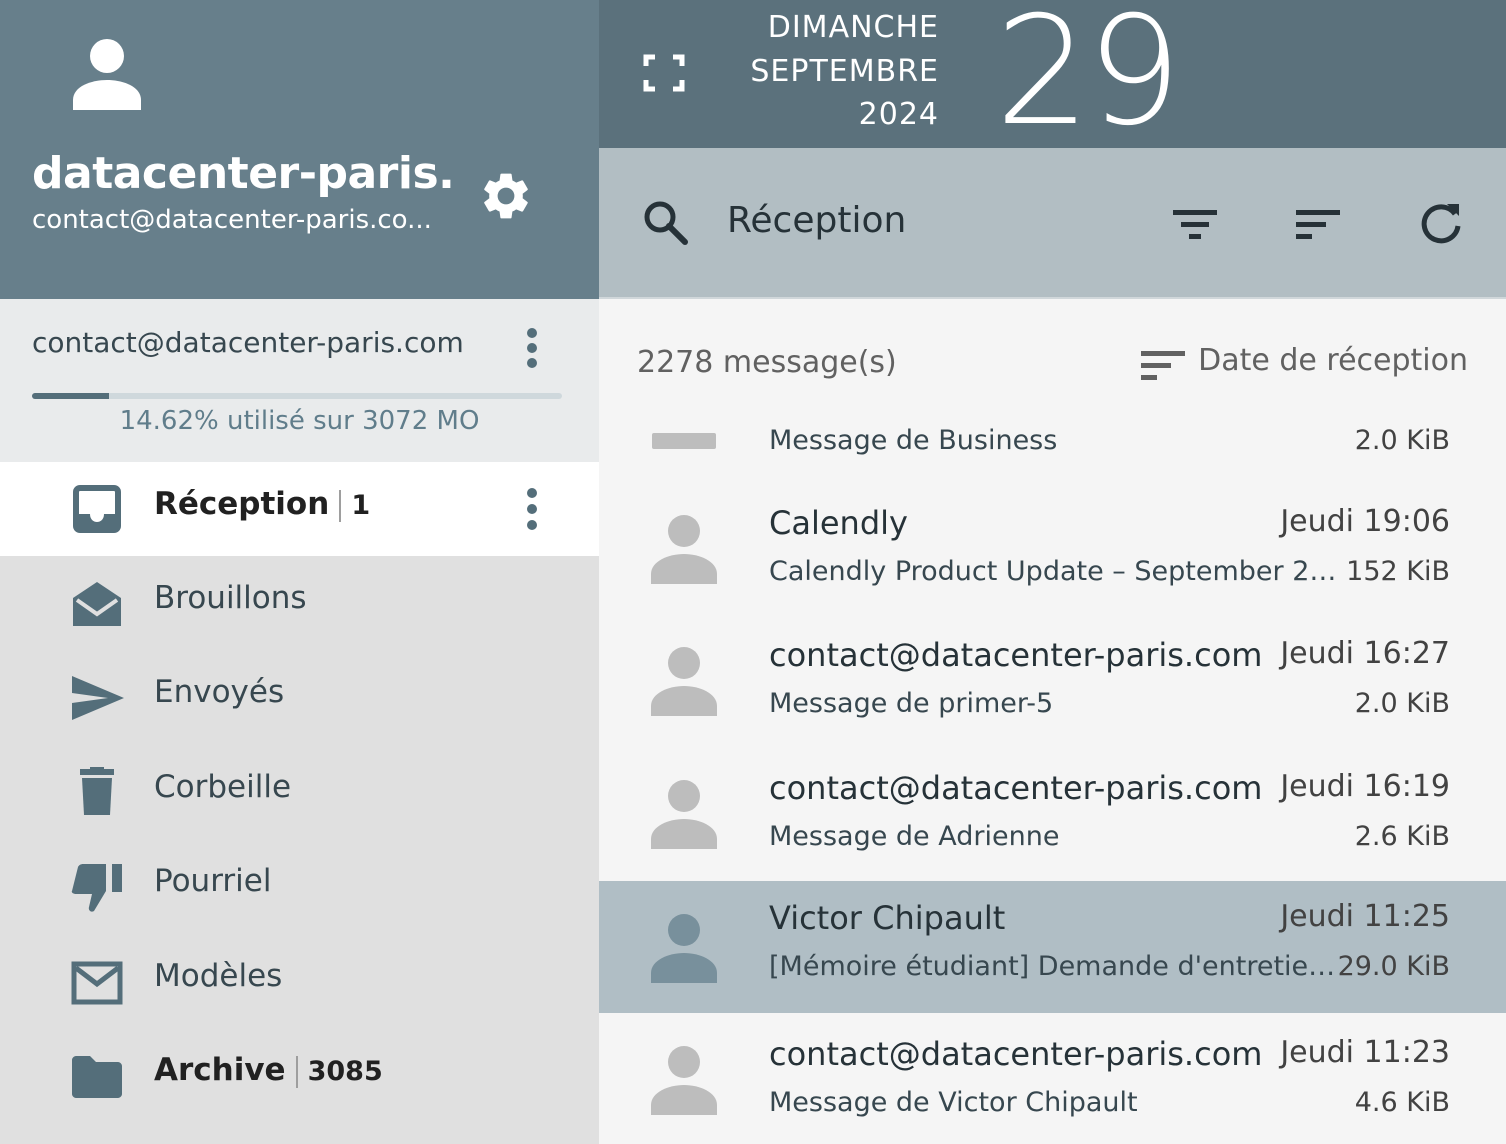  I want to click on send-icon, so click(98, 698).